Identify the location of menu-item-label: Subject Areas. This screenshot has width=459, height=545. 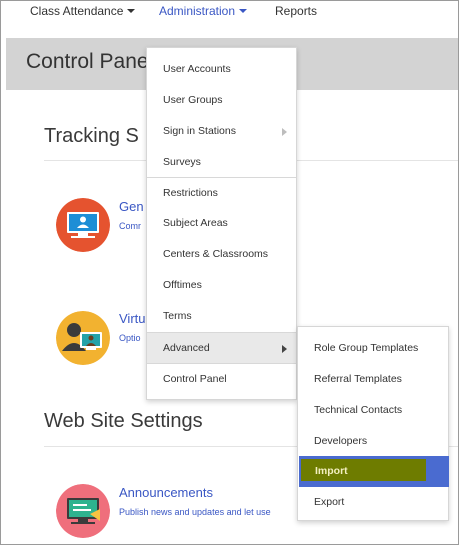
(195, 223).